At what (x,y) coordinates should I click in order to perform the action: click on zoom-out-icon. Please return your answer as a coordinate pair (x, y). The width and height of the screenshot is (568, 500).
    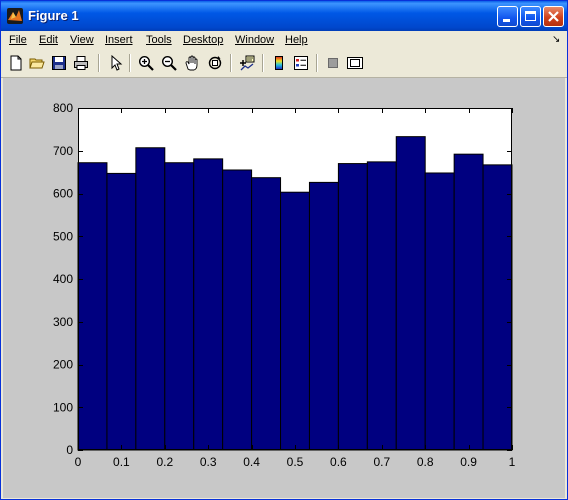
    Looking at the image, I should click on (169, 63).